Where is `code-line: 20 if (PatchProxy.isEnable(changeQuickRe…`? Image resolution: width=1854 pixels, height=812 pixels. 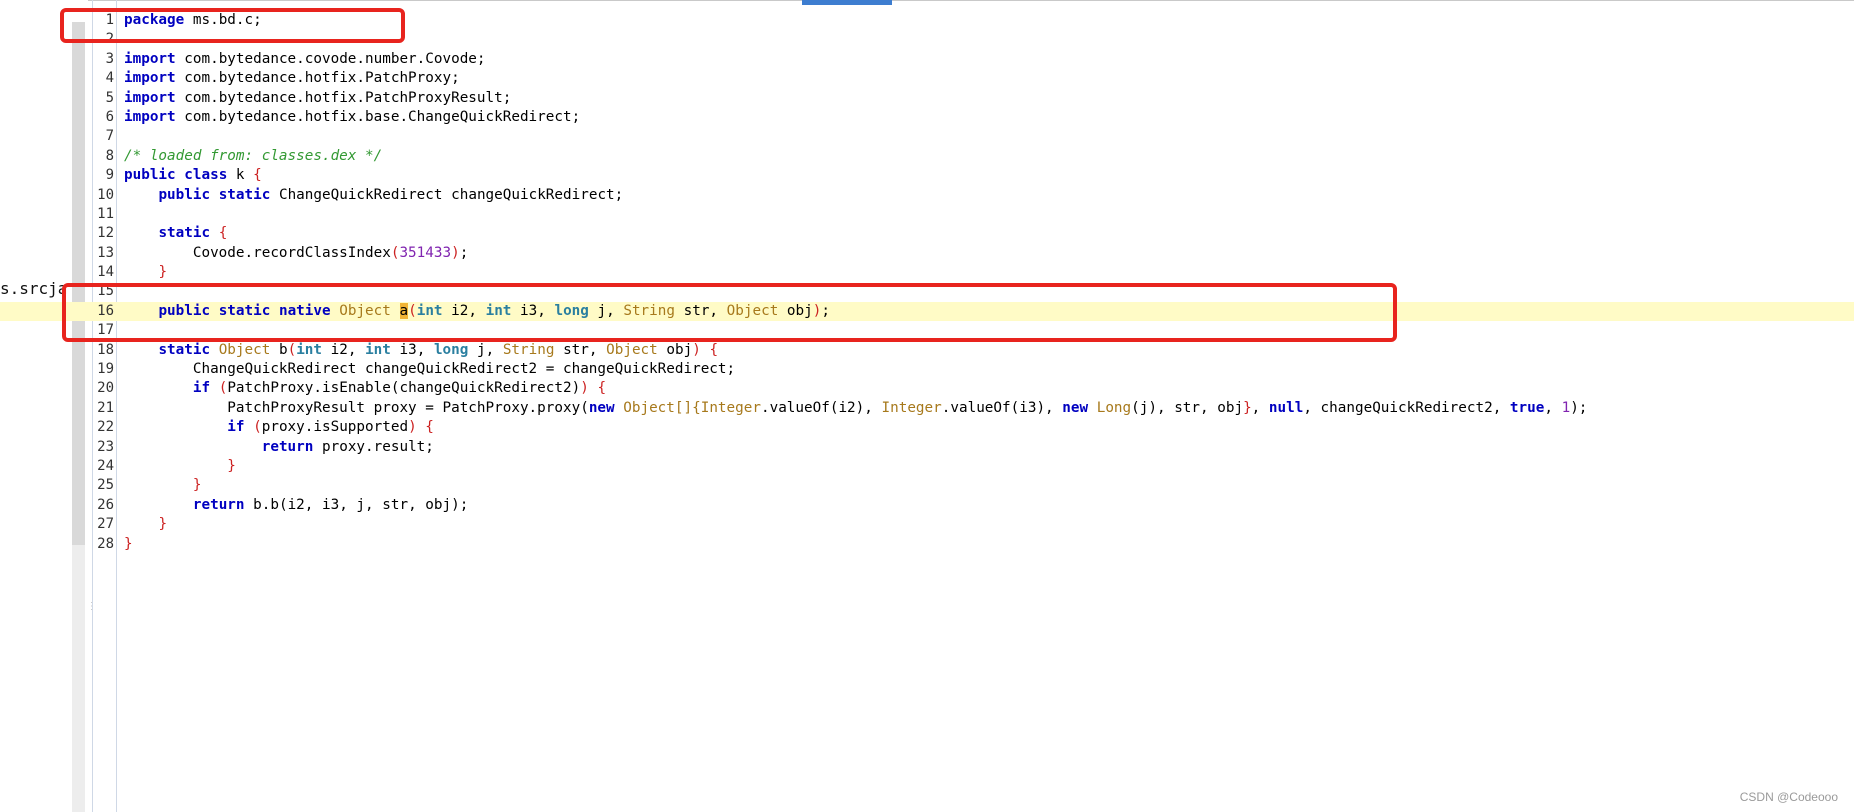
code-line: 20 if (PatchProxy.isEnable(changeQuickRe… is located at coordinates (927, 388).